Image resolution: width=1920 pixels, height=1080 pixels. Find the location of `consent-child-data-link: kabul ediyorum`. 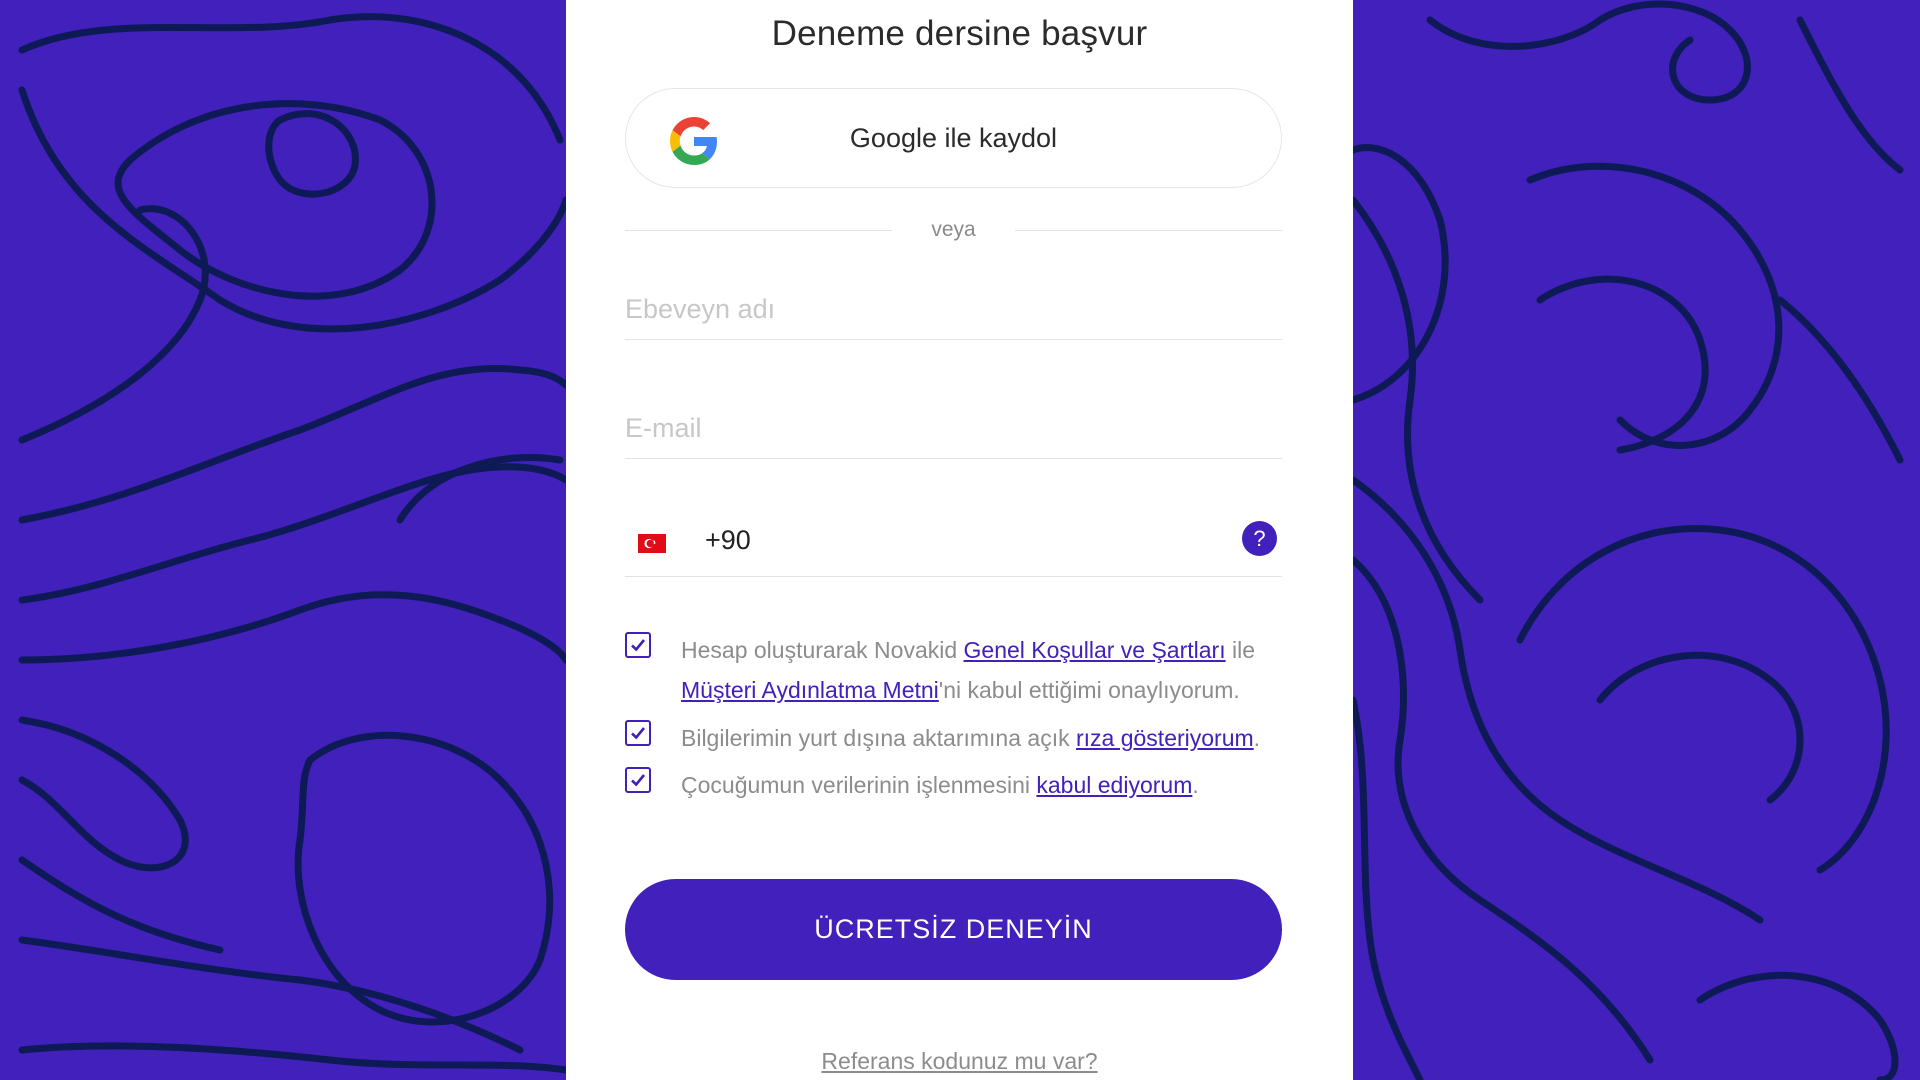

consent-child-data-link: kabul ediyorum is located at coordinates (1114, 785).